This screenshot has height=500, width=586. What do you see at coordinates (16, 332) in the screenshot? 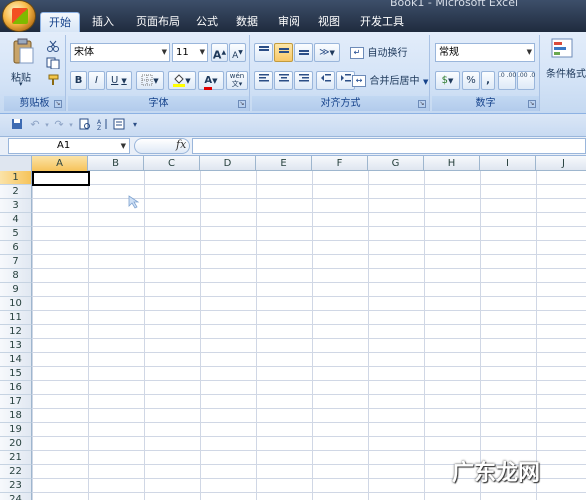
I see `row-header-12: 12` at bounding box center [16, 332].